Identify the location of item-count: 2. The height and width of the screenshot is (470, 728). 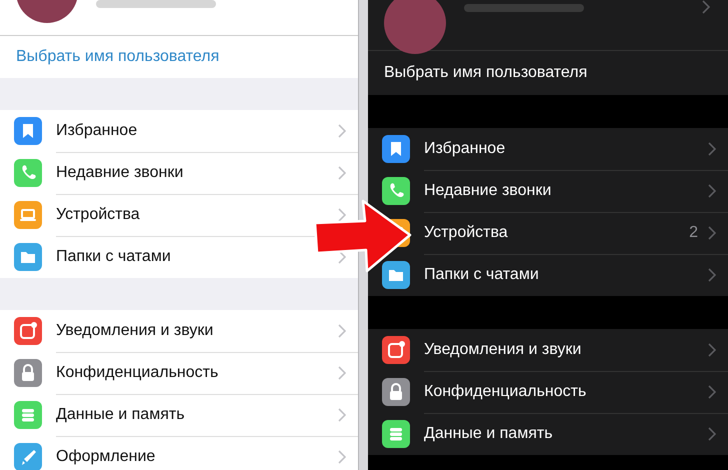
(693, 233).